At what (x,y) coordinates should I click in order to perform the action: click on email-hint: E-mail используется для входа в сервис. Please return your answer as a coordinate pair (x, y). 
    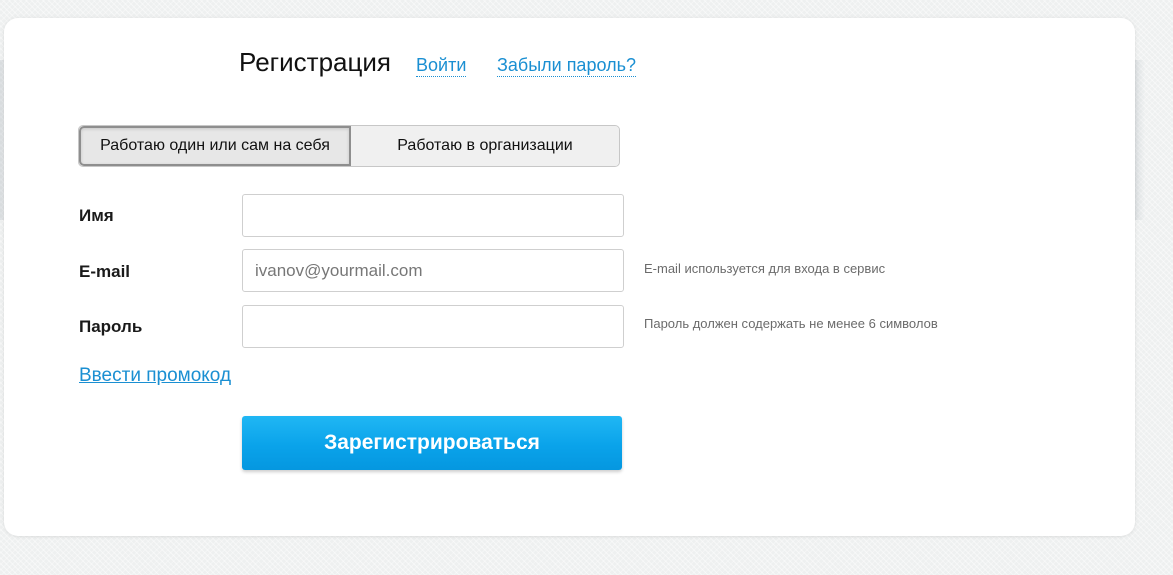
    Looking at the image, I should click on (765, 268).